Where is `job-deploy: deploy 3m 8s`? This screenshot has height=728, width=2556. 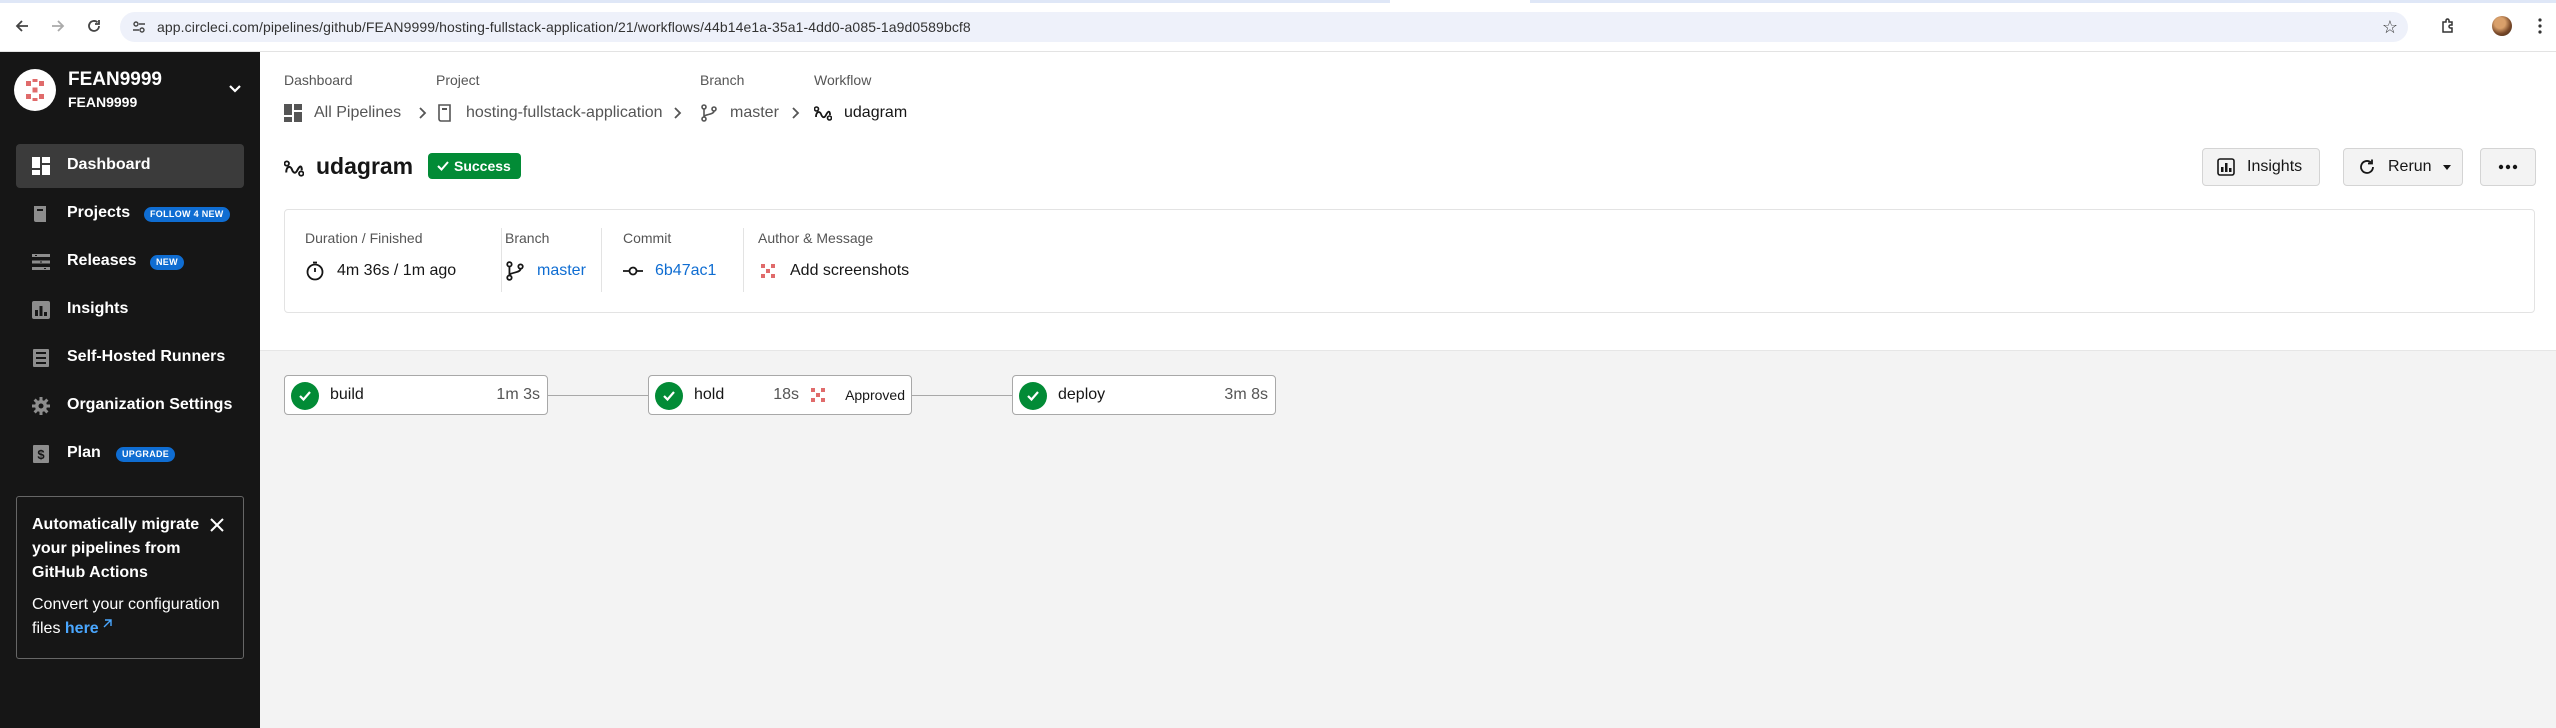
job-deploy: deploy 3m 8s is located at coordinates (1144, 395).